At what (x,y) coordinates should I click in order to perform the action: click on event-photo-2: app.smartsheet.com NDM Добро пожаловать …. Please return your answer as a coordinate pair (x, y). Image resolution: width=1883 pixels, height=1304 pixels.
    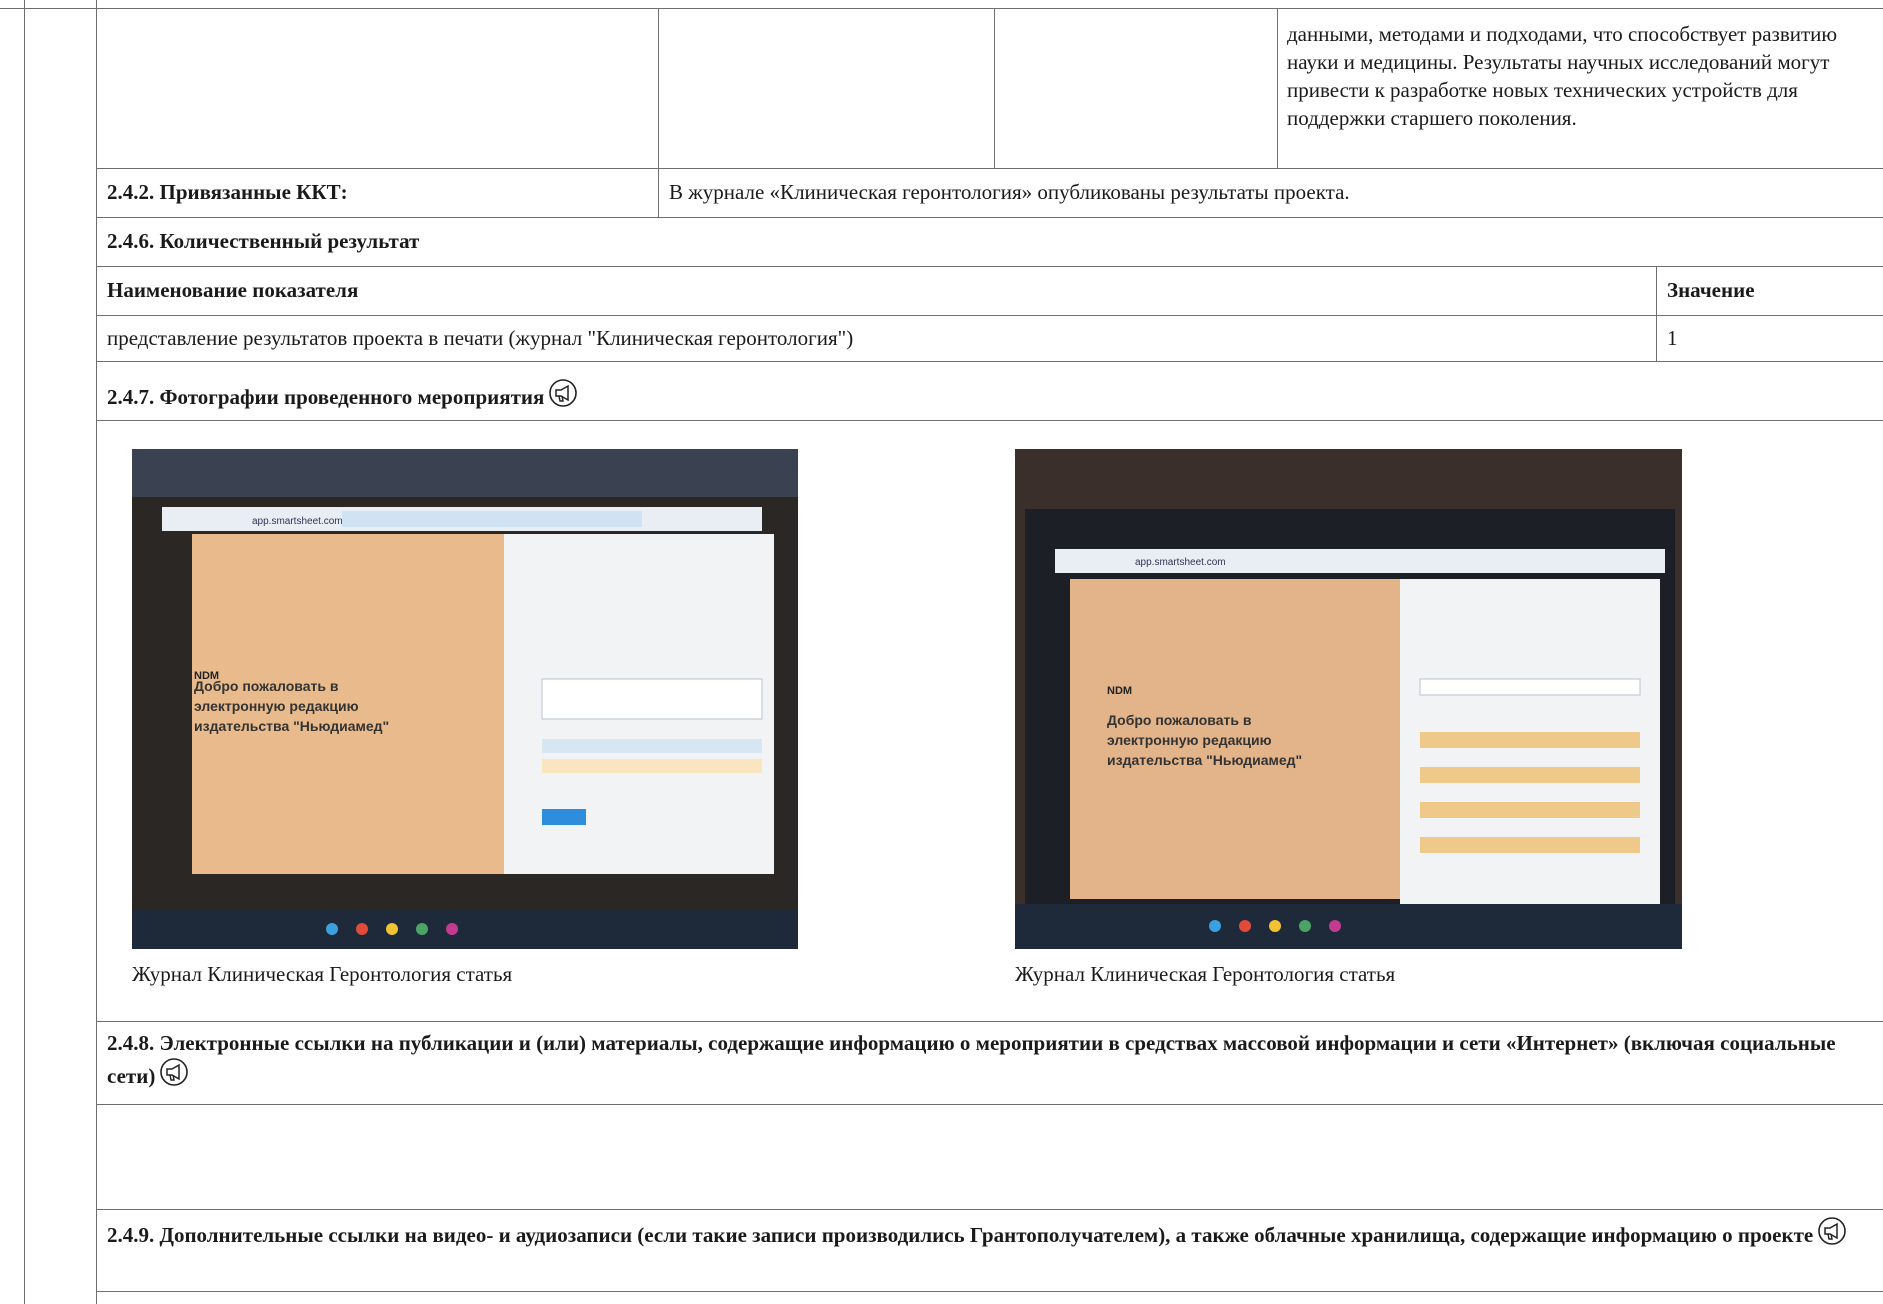
    Looking at the image, I should click on (1348, 699).